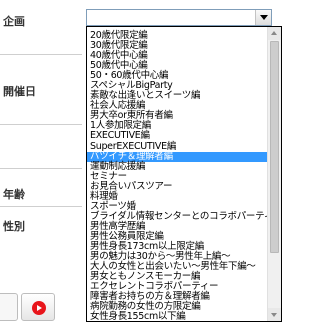 The image size is (320, 322). I want to click on label-date: 開催日, so click(19, 91).